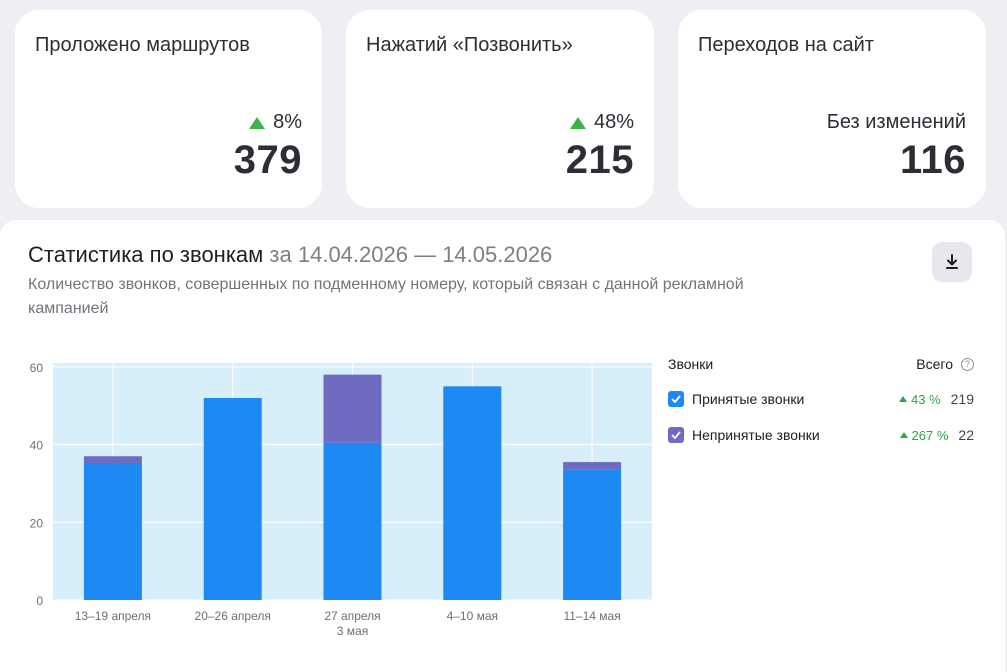 The height and width of the screenshot is (672, 1007). I want to click on card-value: 215, so click(599, 160).